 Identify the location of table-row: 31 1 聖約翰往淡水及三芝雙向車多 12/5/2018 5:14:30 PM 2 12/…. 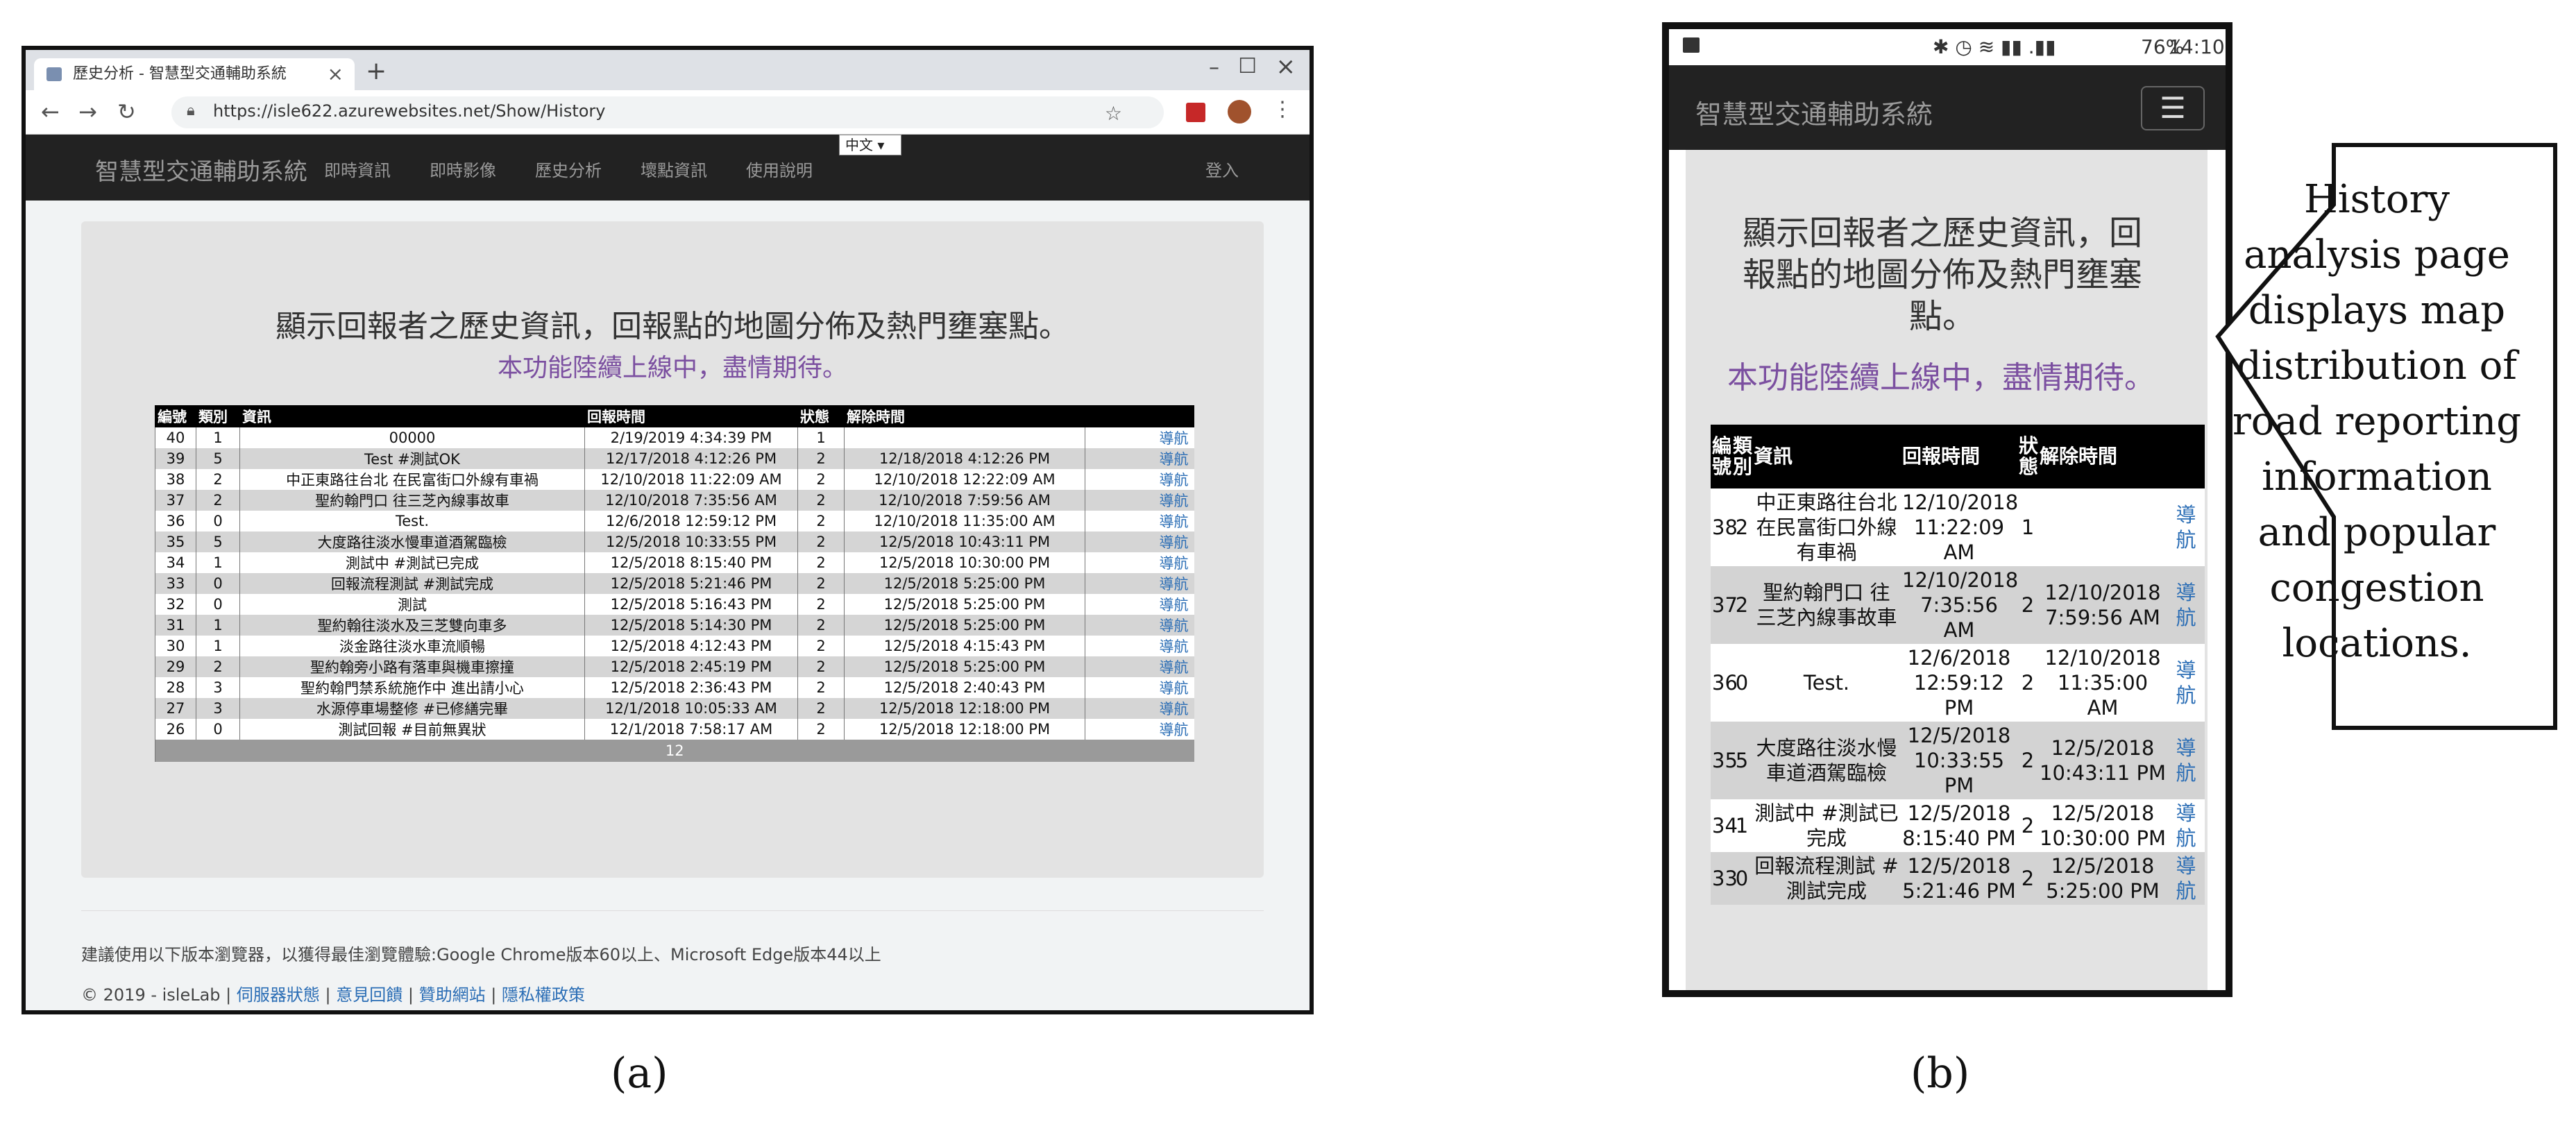
(674, 625).